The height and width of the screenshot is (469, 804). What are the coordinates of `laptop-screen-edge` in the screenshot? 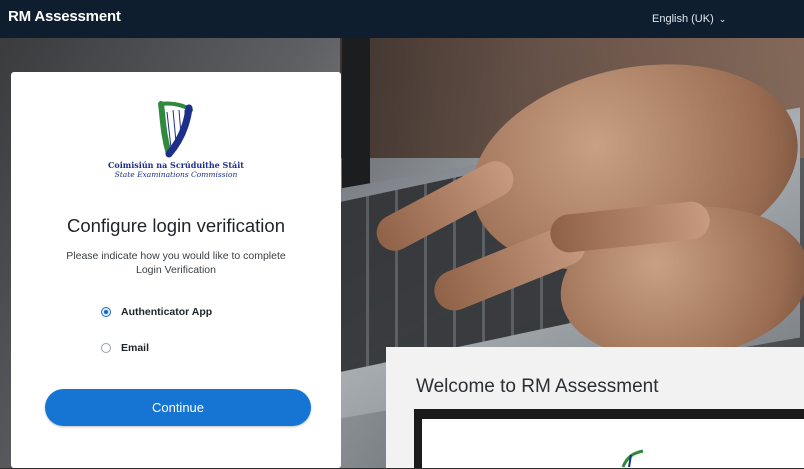 It's located at (356, 118).